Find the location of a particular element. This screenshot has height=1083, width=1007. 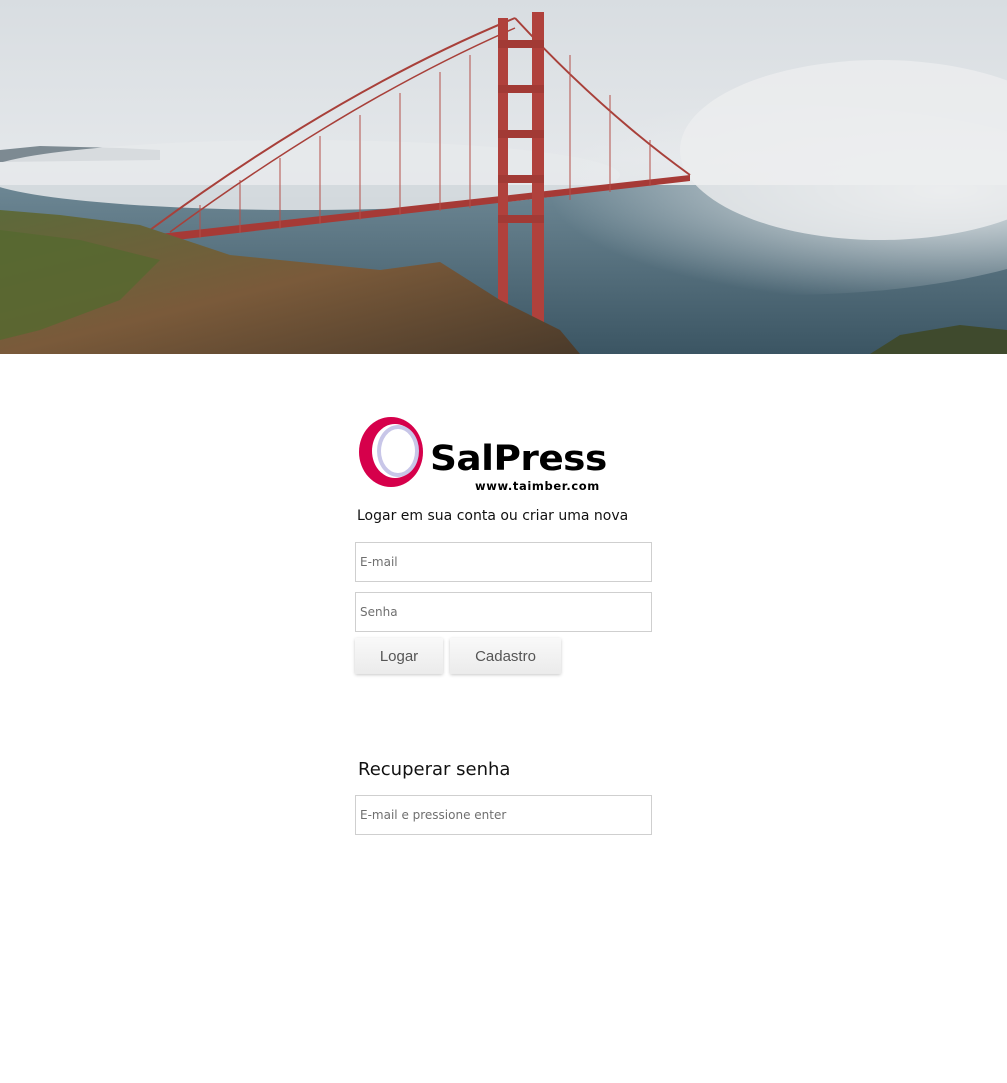

login-button: Logar is located at coordinates (399, 656).